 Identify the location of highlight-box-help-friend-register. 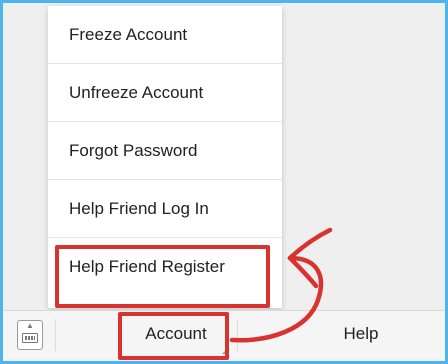
(162, 276).